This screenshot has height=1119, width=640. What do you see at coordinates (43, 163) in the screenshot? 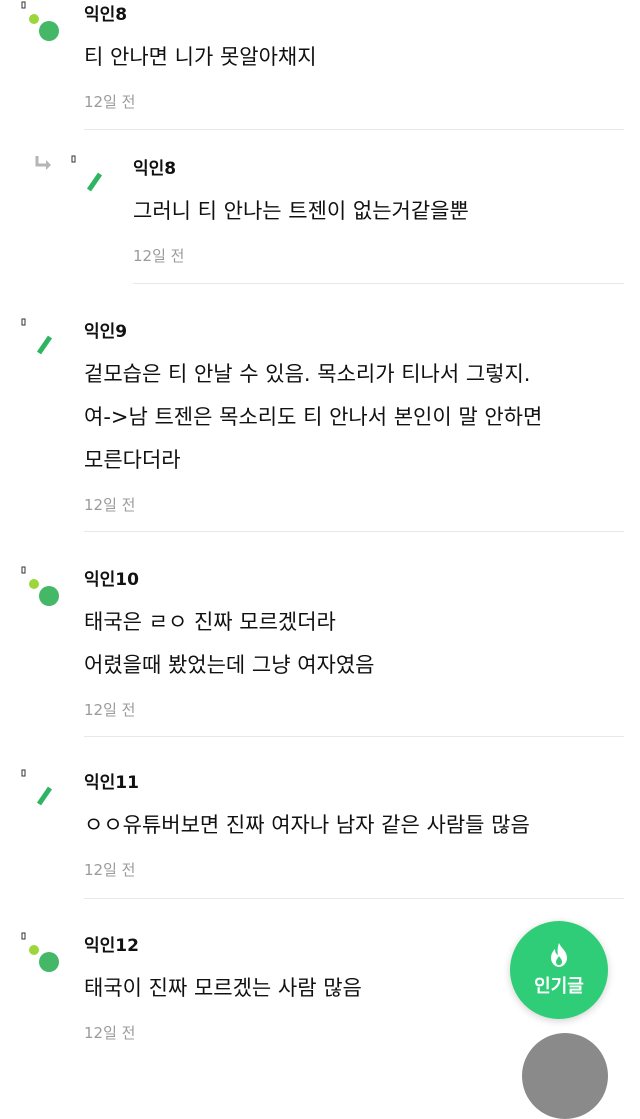
I see `reply-arrow-icon` at bounding box center [43, 163].